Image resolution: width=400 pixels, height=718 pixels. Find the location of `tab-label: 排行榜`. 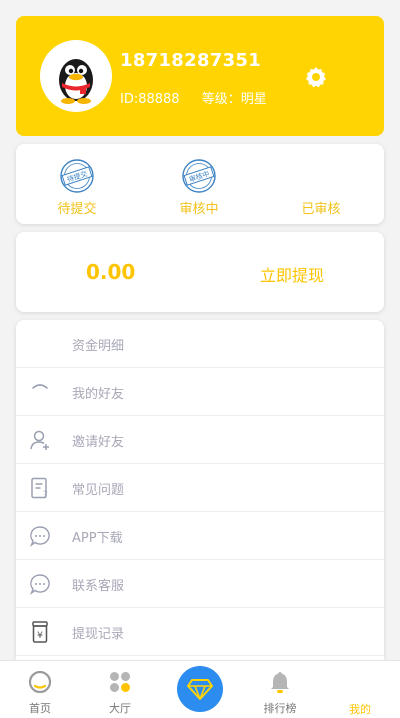

tab-label: 排行榜 is located at coordinates (280, 708).